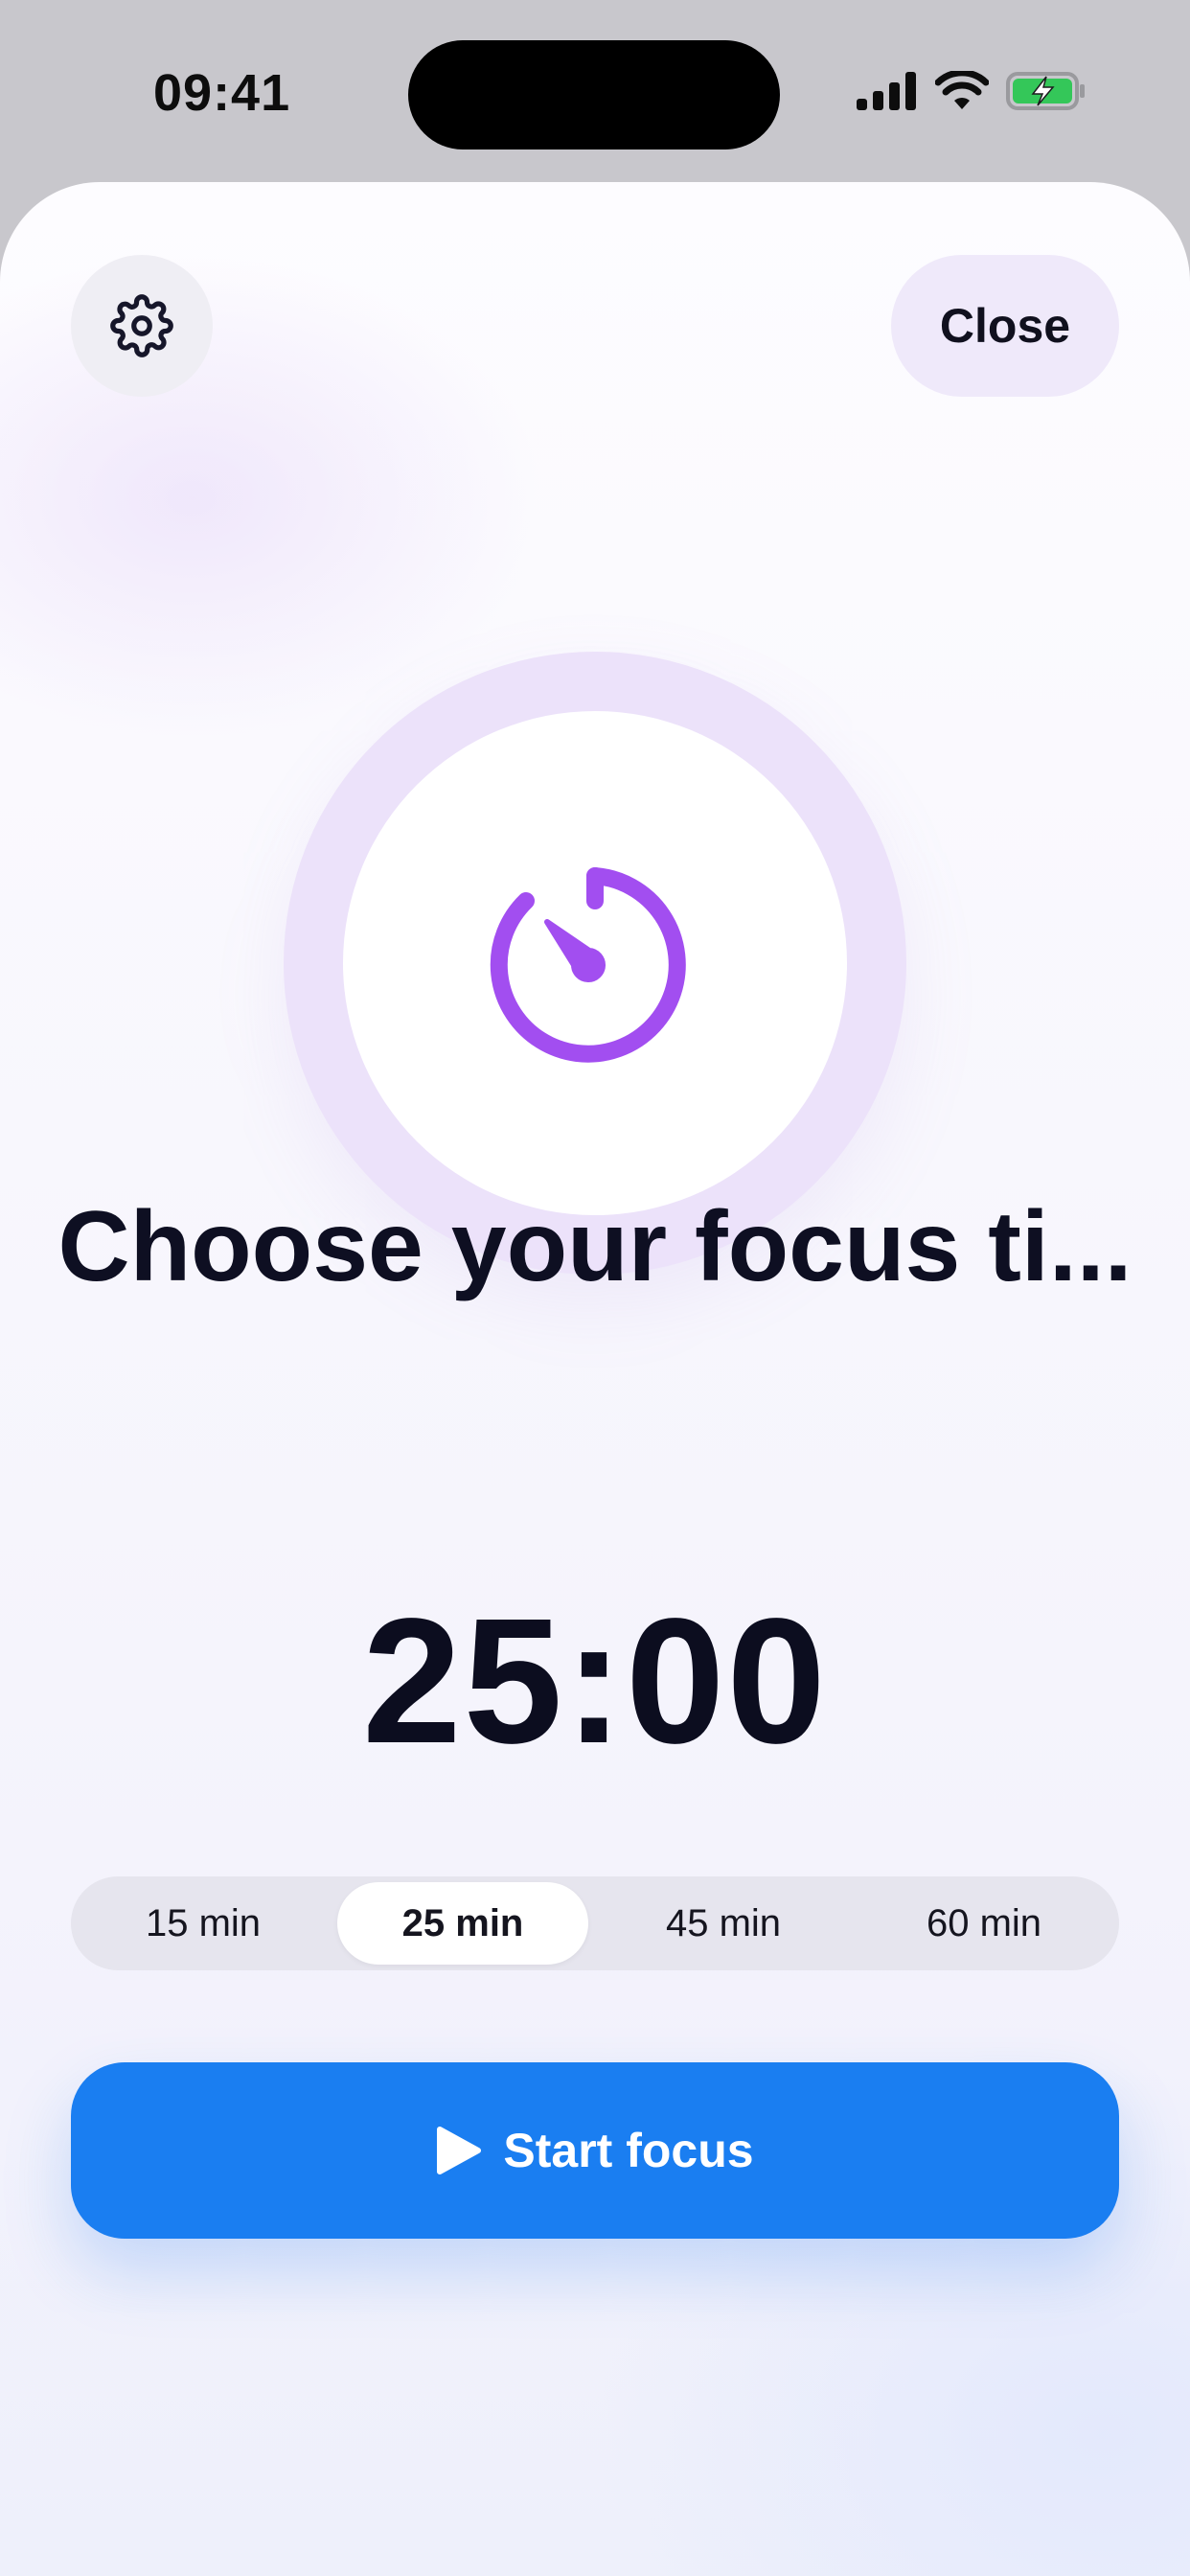  I want to click on status-bar: 09:41, so click(595, 91).